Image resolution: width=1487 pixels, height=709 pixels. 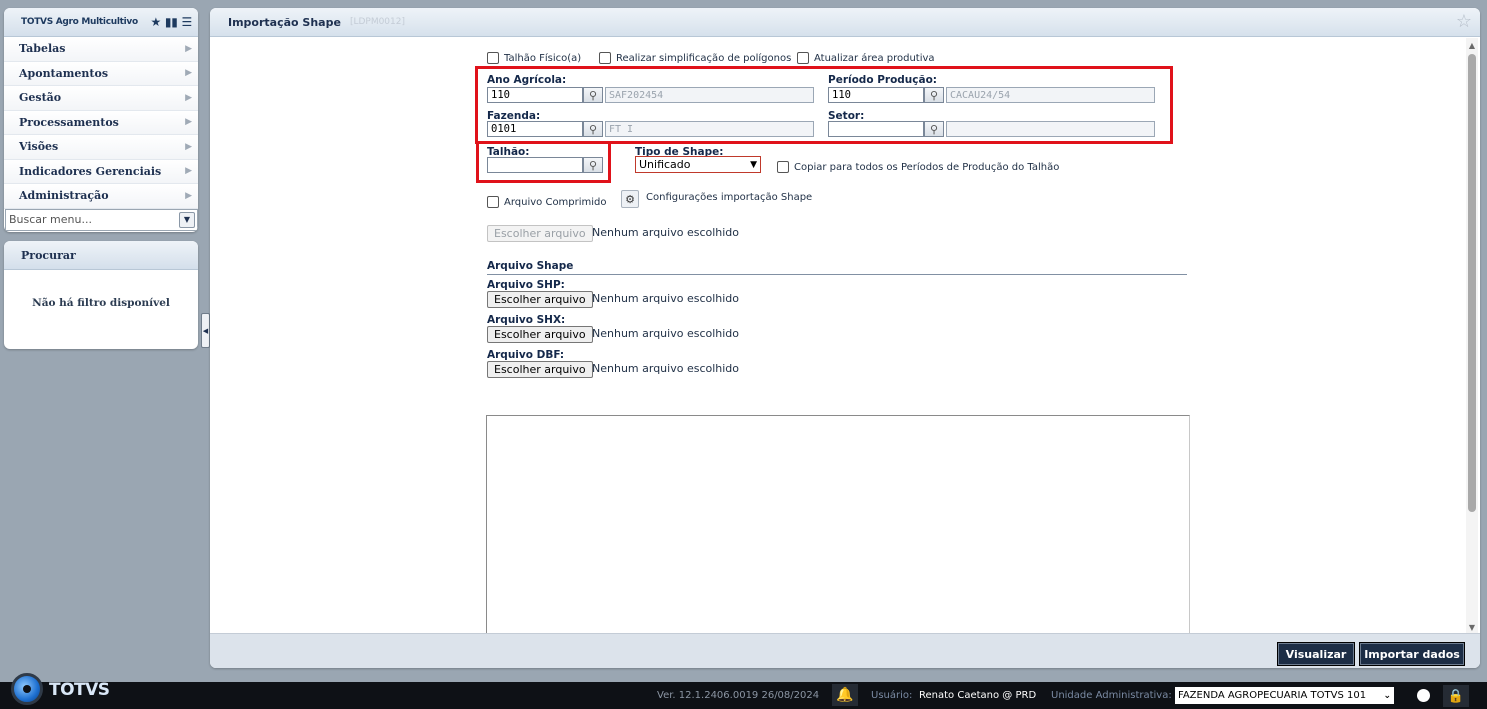 I want to click on list-tree-icon: ☰, so click(x=187, y=22).